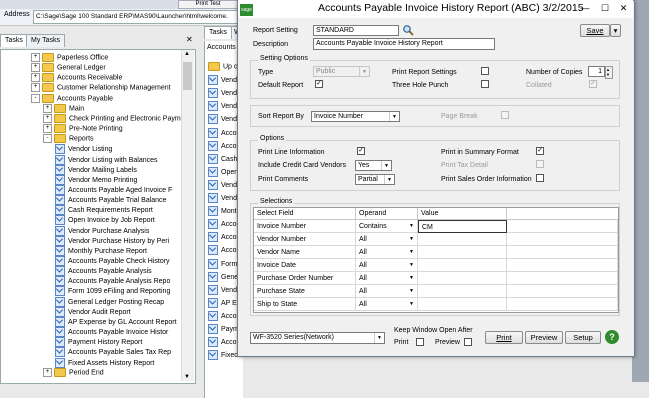  I want to click on tree-item: Vendor Audit Report, so click(93, 311).